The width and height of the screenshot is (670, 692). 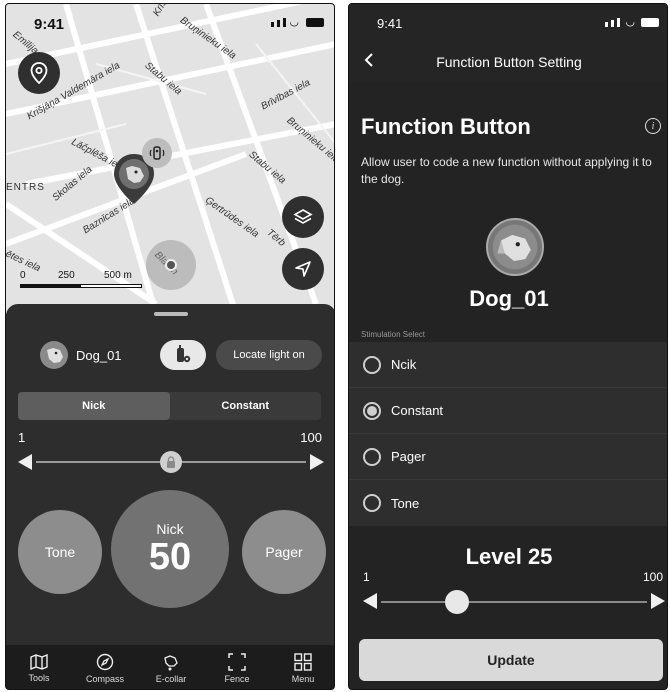 I want to click on layers-icon, so click(x=303, y=216).